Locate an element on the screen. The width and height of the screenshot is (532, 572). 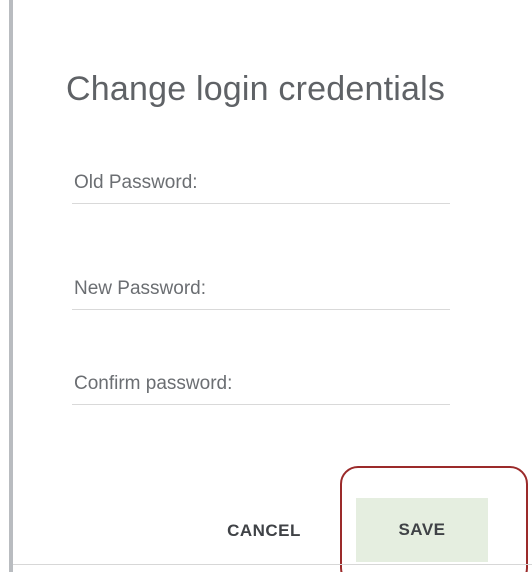
new-password-input is located at coordinates (261, 289).